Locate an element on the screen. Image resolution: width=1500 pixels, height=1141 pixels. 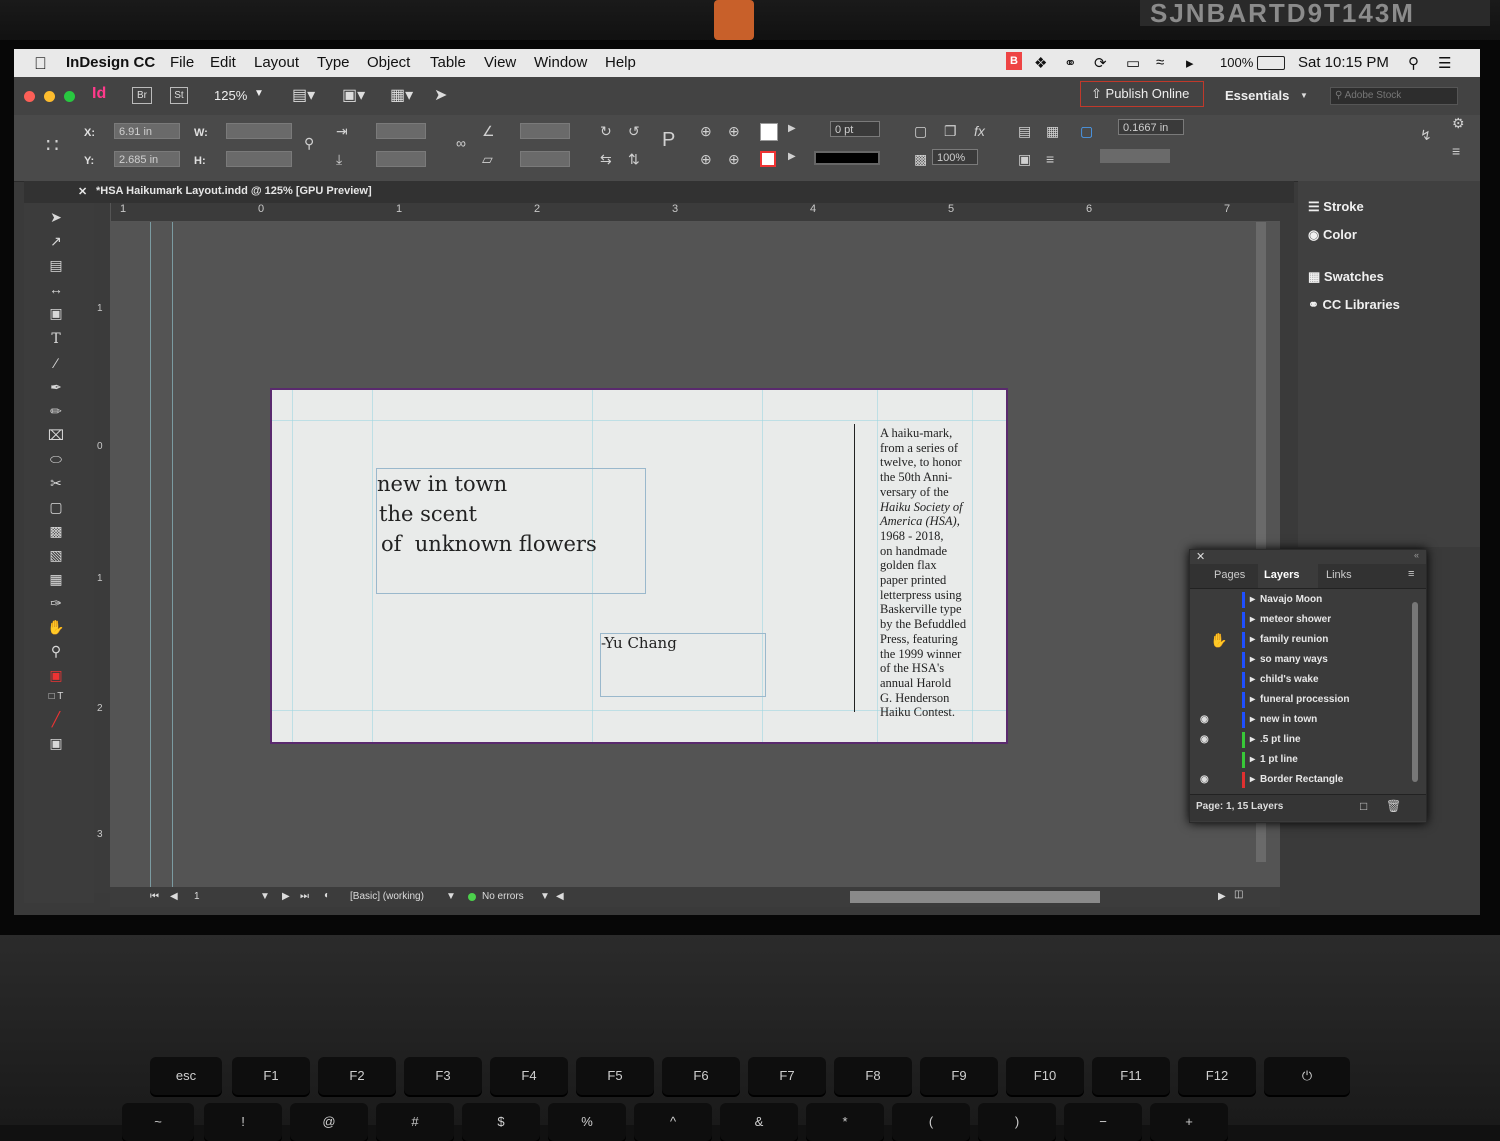
text-wrap-icon: ▤ is located at coordinates (1024, 131).